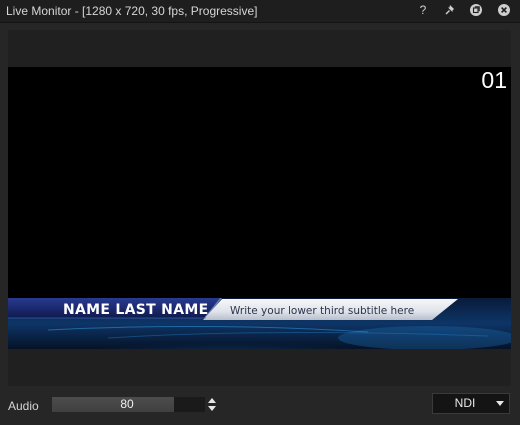 The width and height of the screenshot is (520, 425). I want to click on pin-button, so click(450, 10).